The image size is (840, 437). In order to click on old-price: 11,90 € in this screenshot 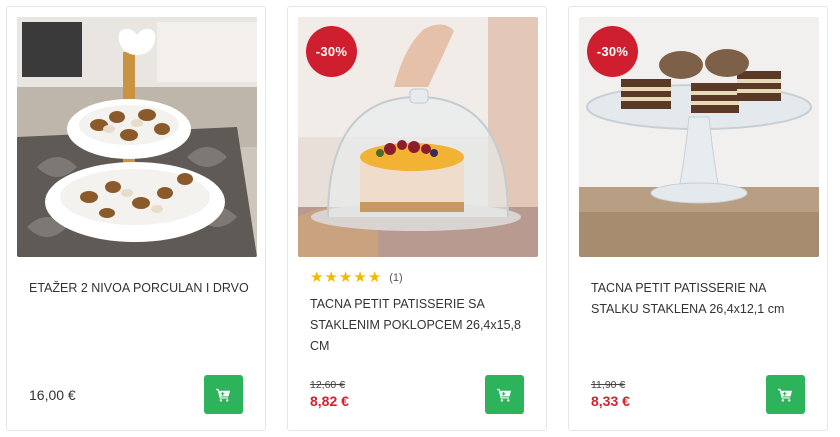, I will do `click(608, 385)`.